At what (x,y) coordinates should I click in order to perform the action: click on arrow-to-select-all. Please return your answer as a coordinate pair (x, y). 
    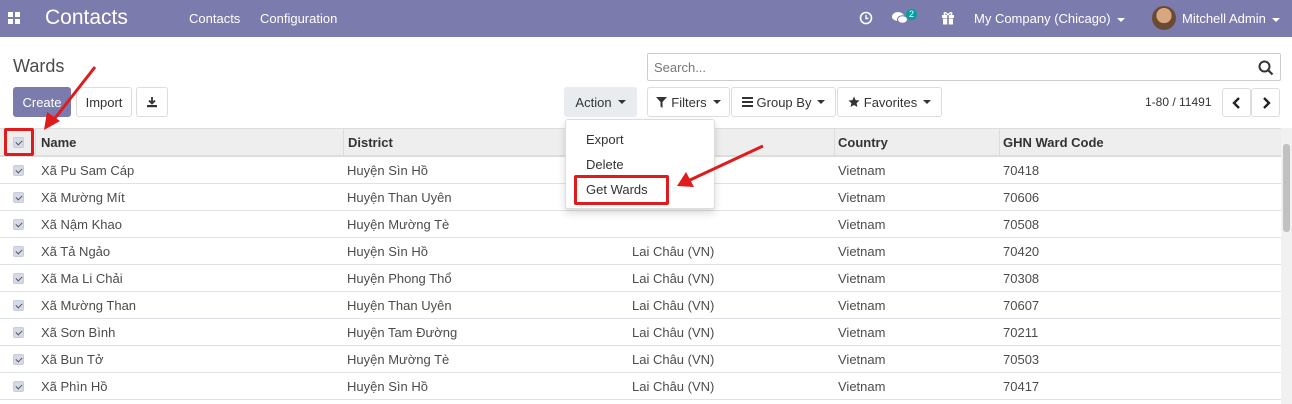
    Looking at the image, I should click on (73, 94).